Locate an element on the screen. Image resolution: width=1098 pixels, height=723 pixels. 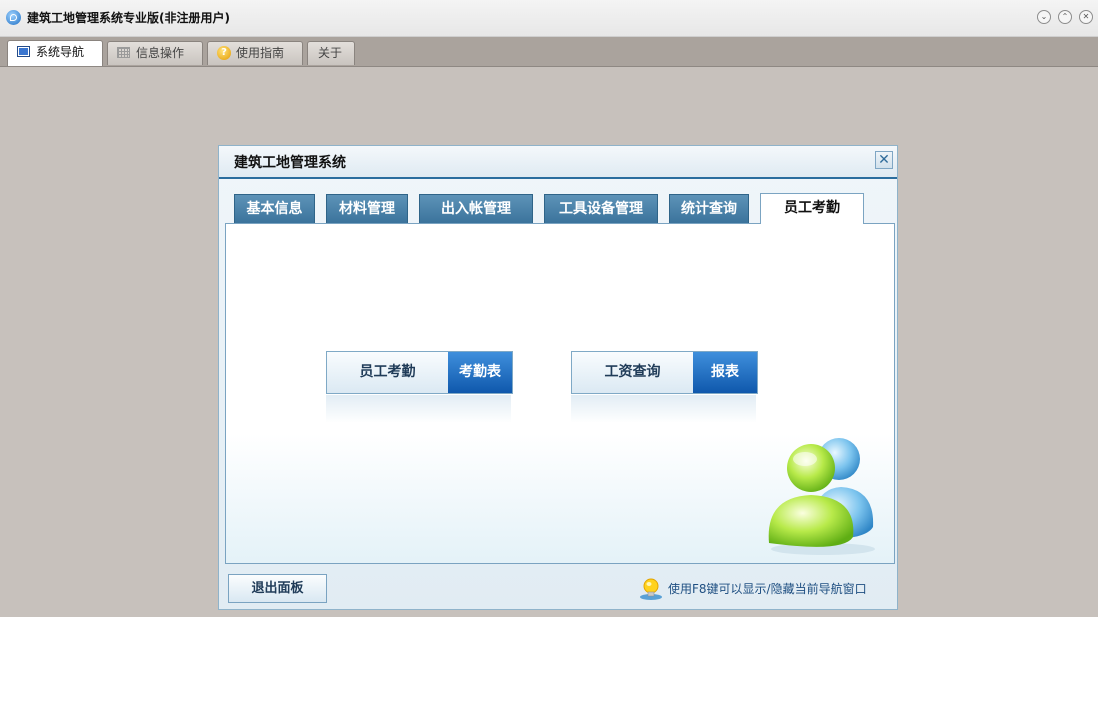
tab-label: 系统导航 is located at coordinates (60, 52).